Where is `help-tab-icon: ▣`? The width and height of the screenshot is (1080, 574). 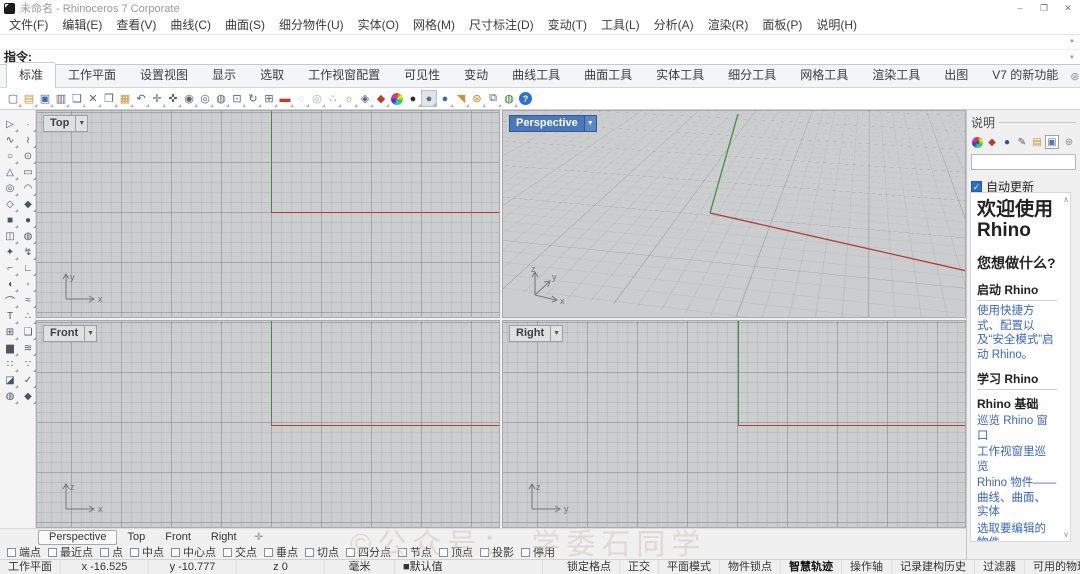 help-tab-icon: ▣ is located at coordinates (1052, 142).